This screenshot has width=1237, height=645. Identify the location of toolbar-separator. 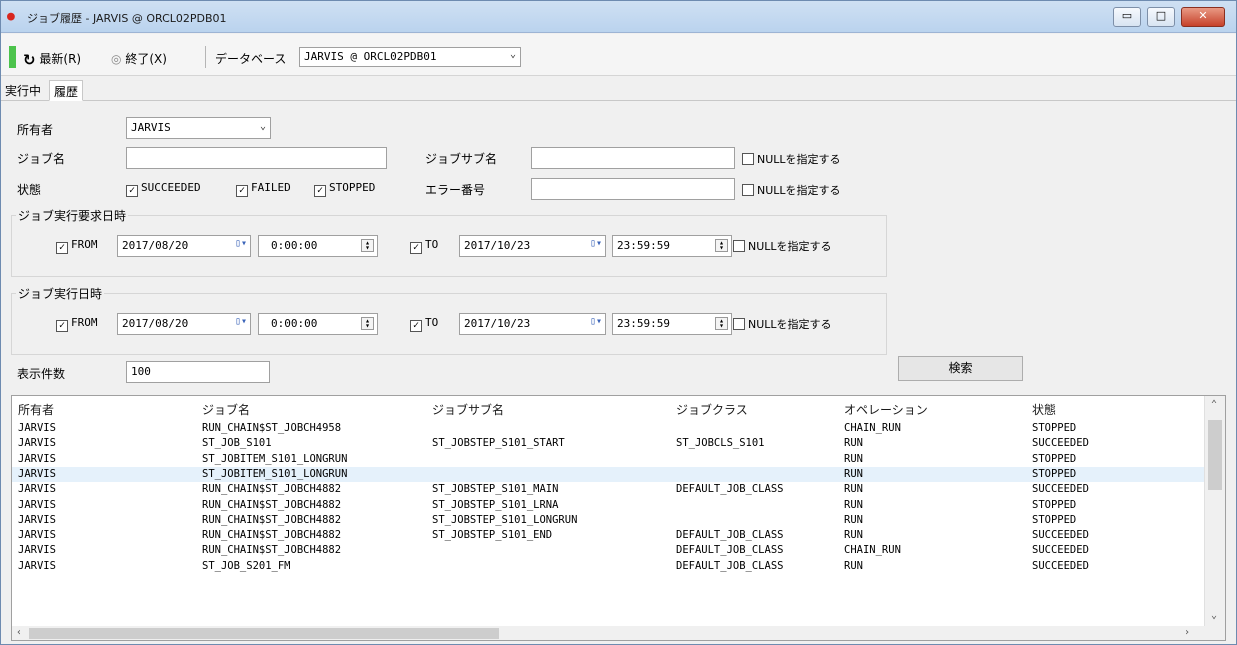
(205, 57).